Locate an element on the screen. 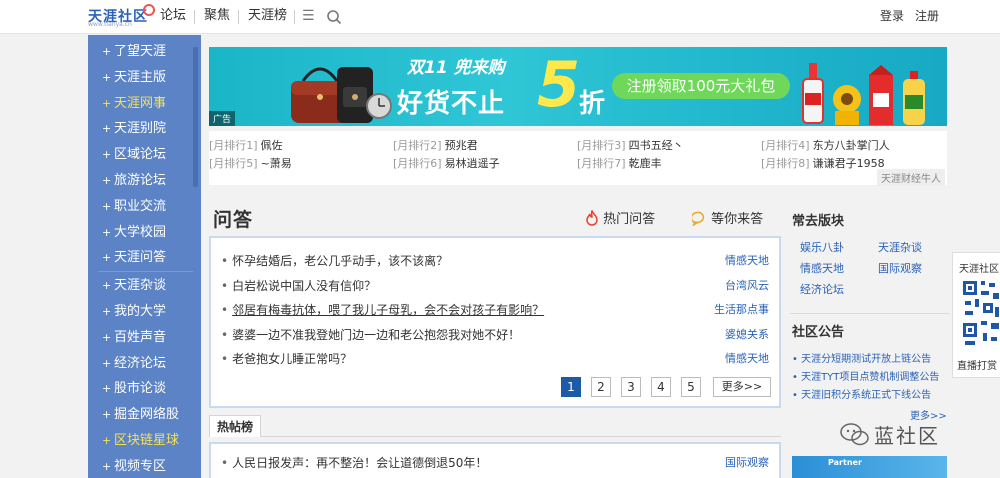 This screenshot has width=1000, height=478. sidebar-item-label: 天涯网事 is located at coordinates (140, 103).